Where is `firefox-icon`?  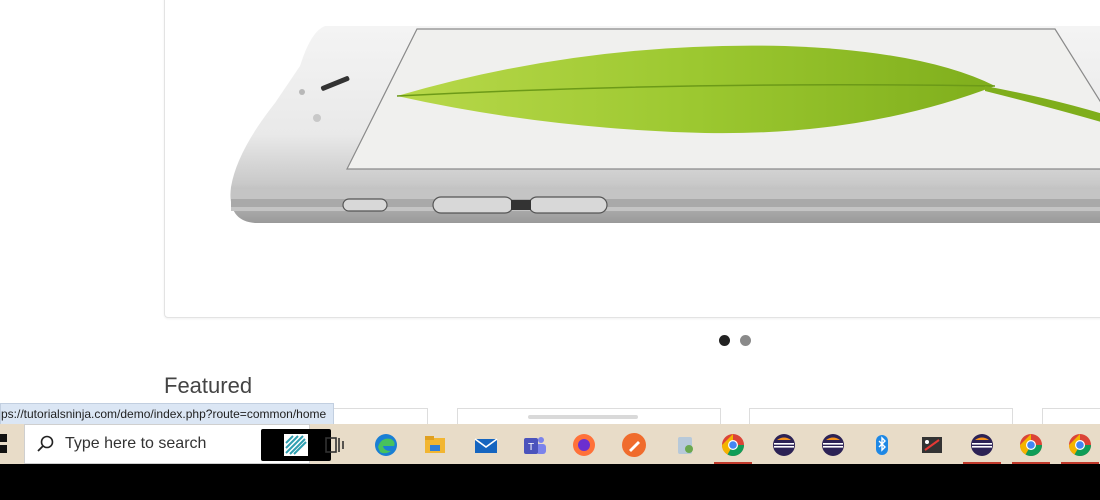 firefox-icon is located at coordinates (584, 445).